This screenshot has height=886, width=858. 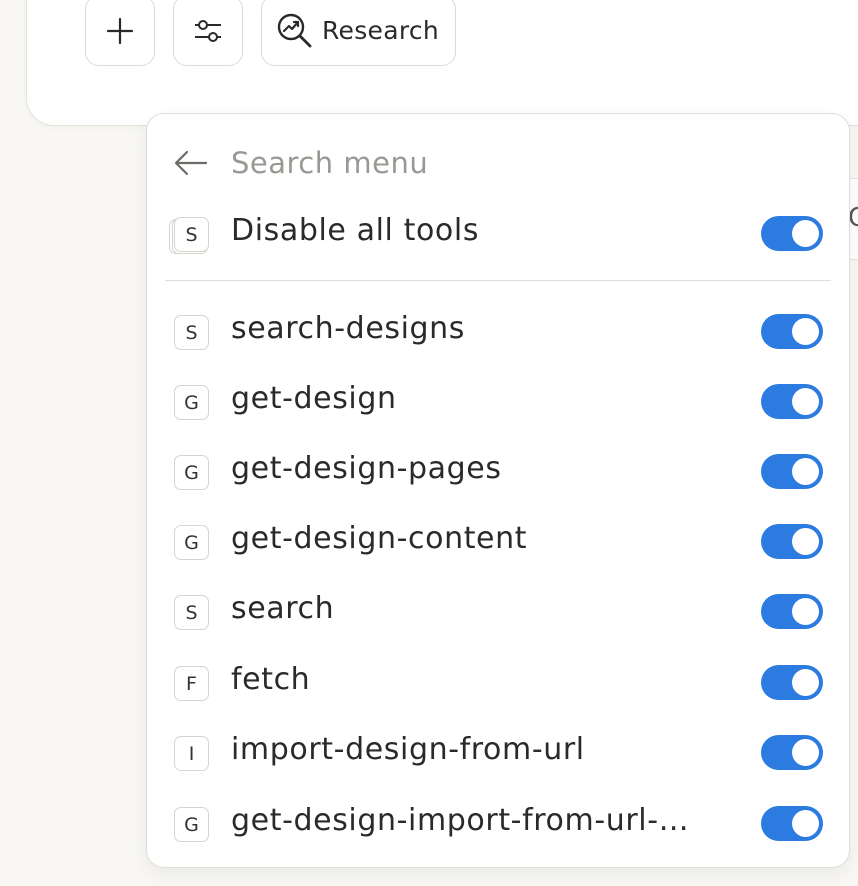 I want to click on tool-badge: F, so click(x=191, y=683).